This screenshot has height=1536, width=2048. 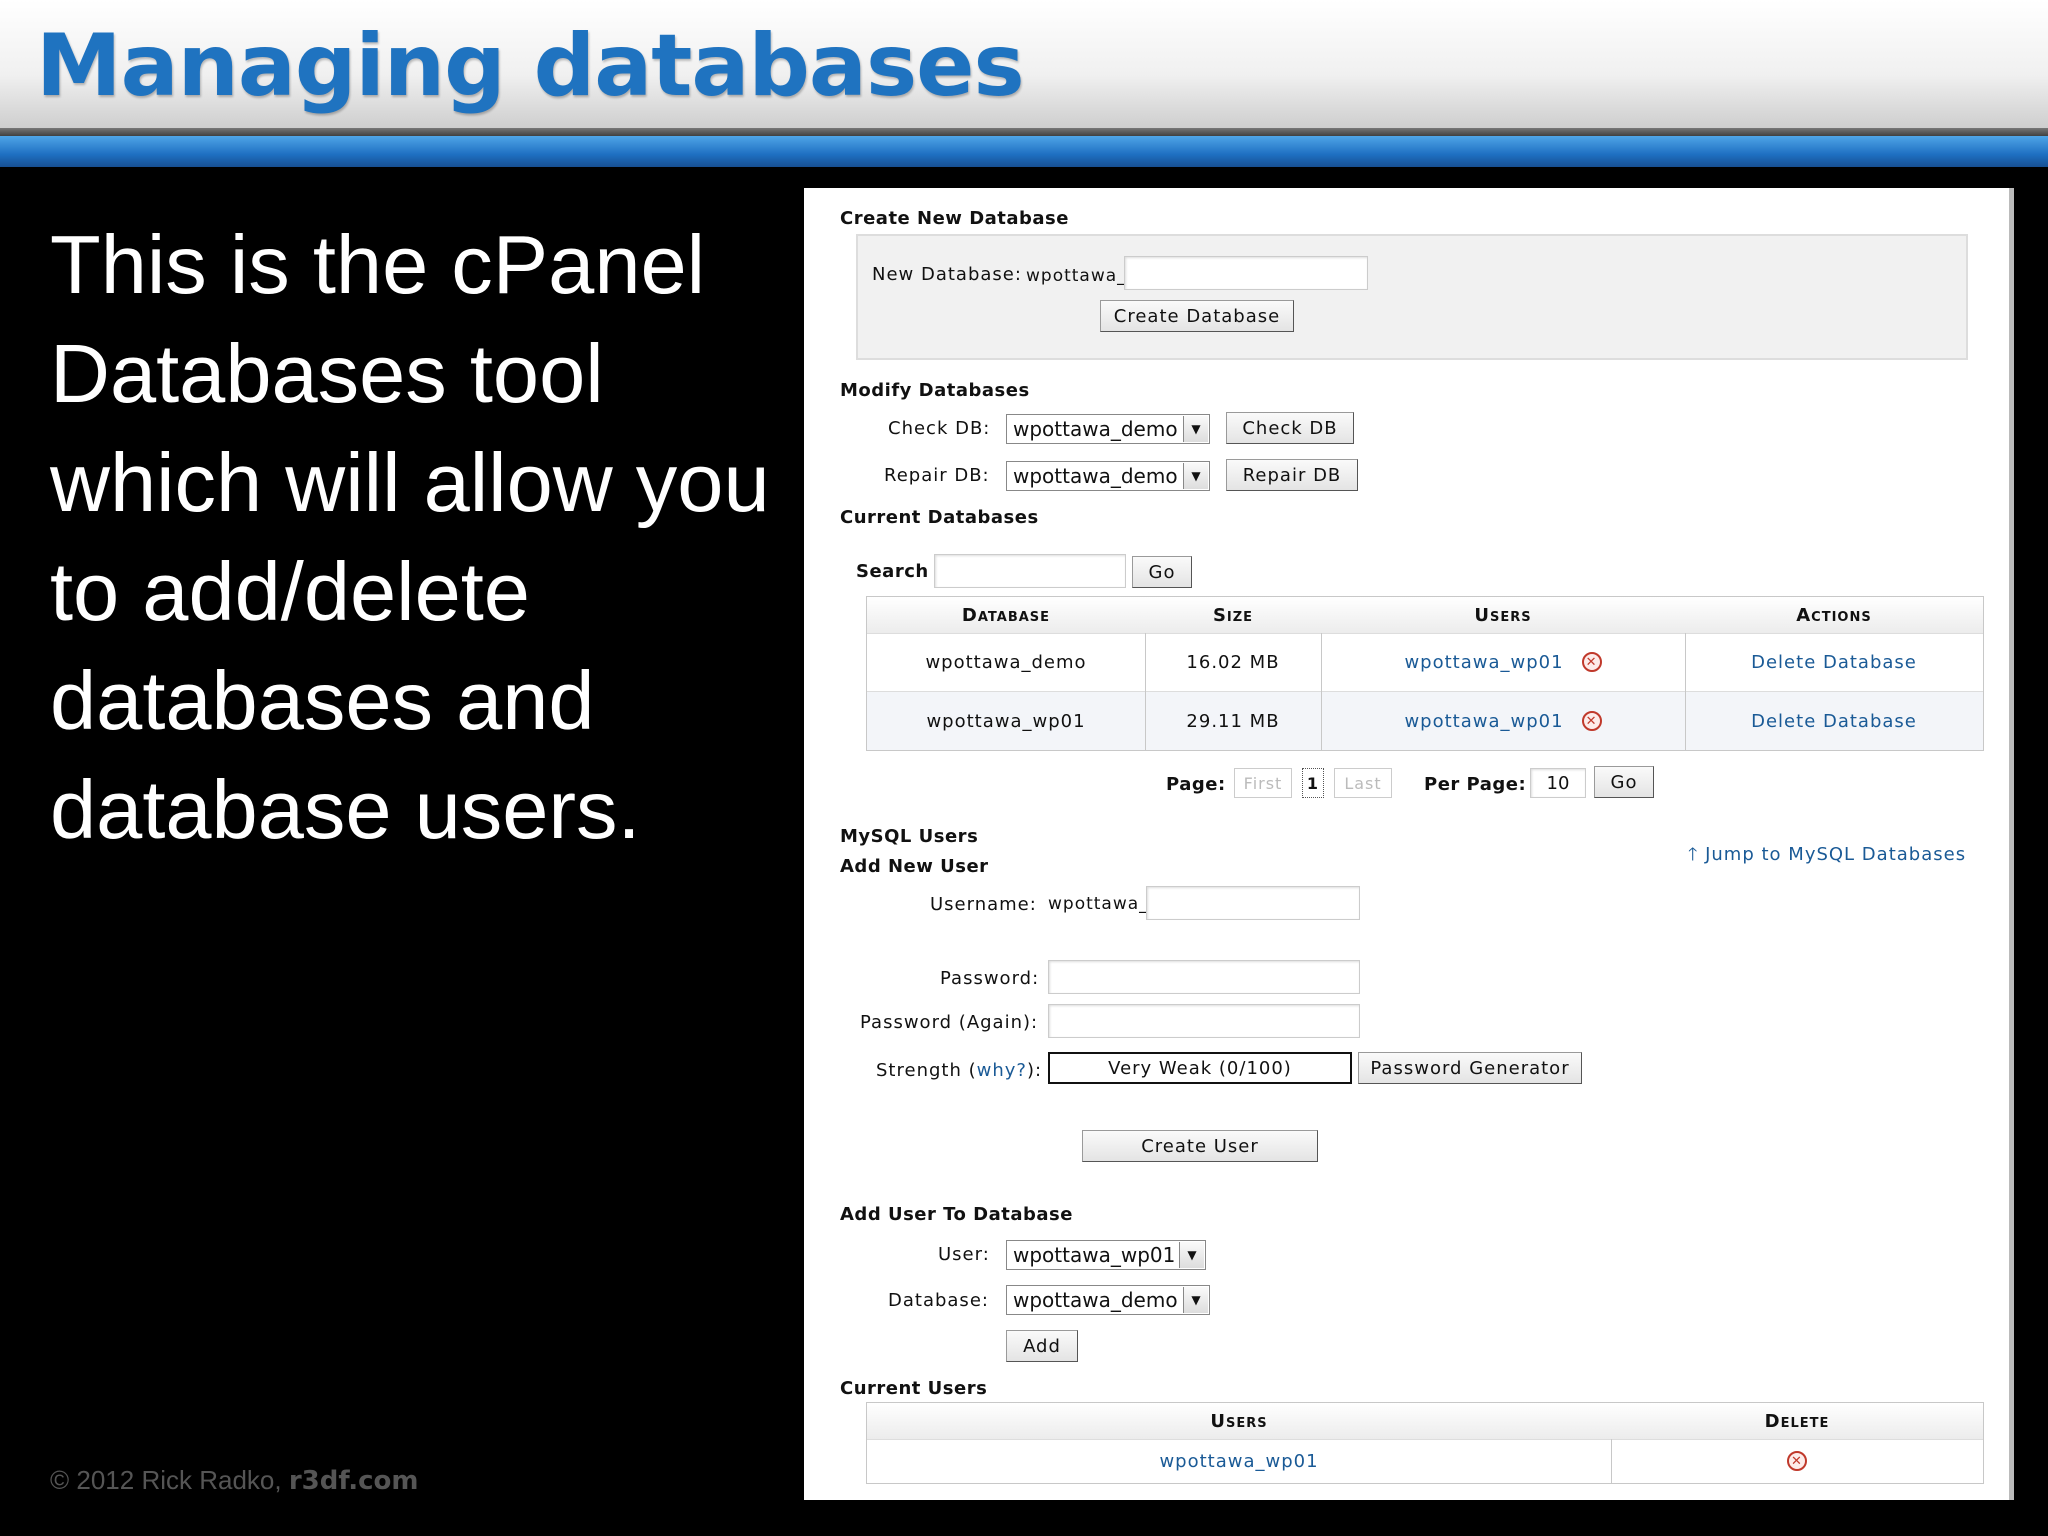 I want to click on per-page-go-button: Go, so click(x=1624, y=782).